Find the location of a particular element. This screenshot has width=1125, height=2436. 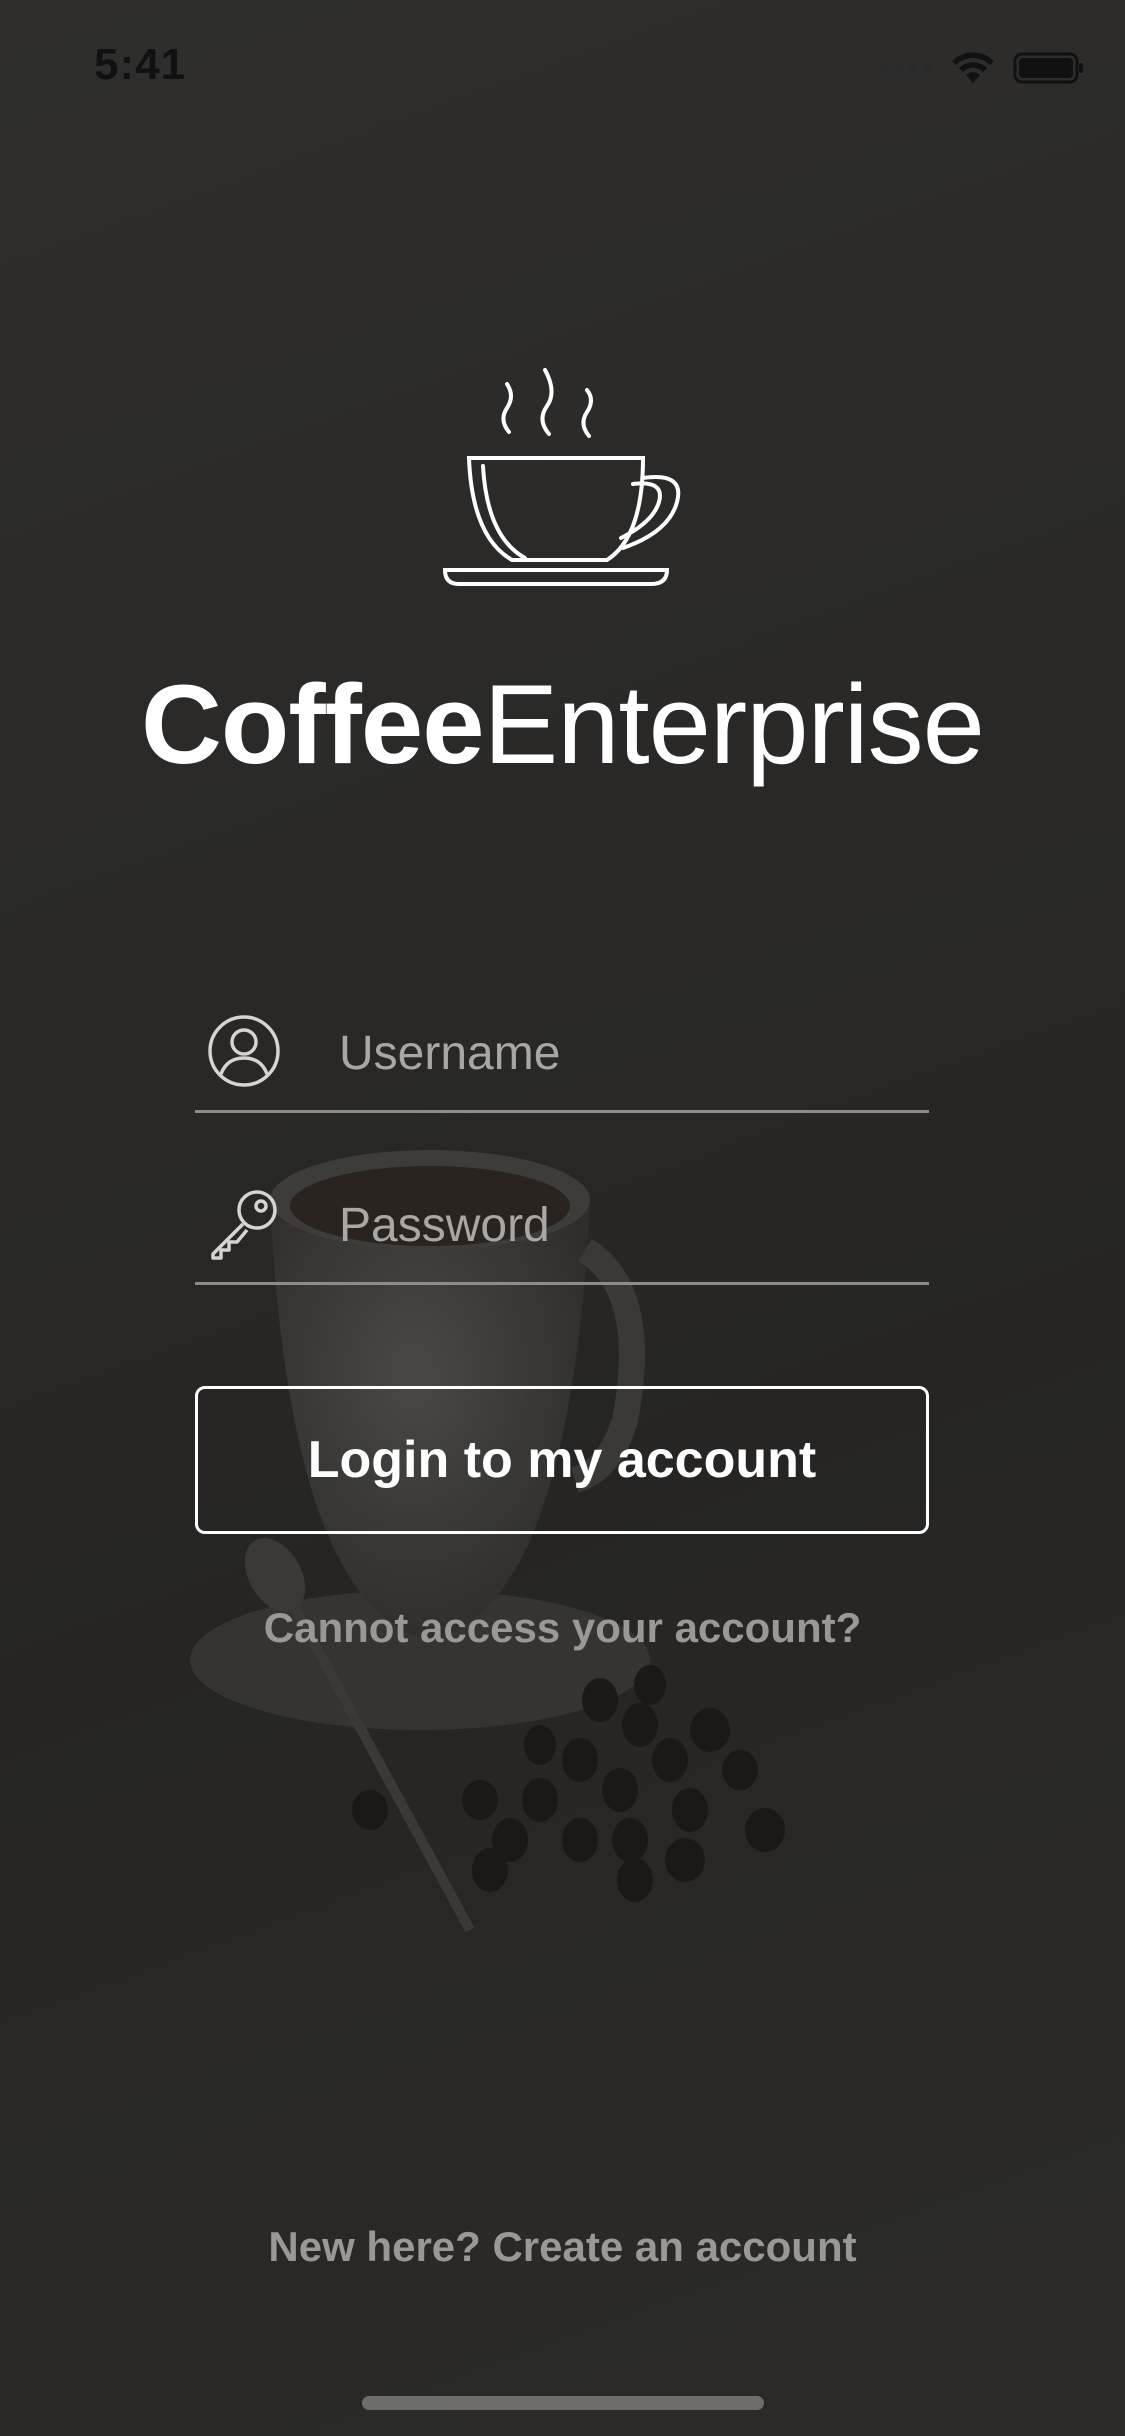

login-button: Login to my account is located at coordinates (562, 1460).